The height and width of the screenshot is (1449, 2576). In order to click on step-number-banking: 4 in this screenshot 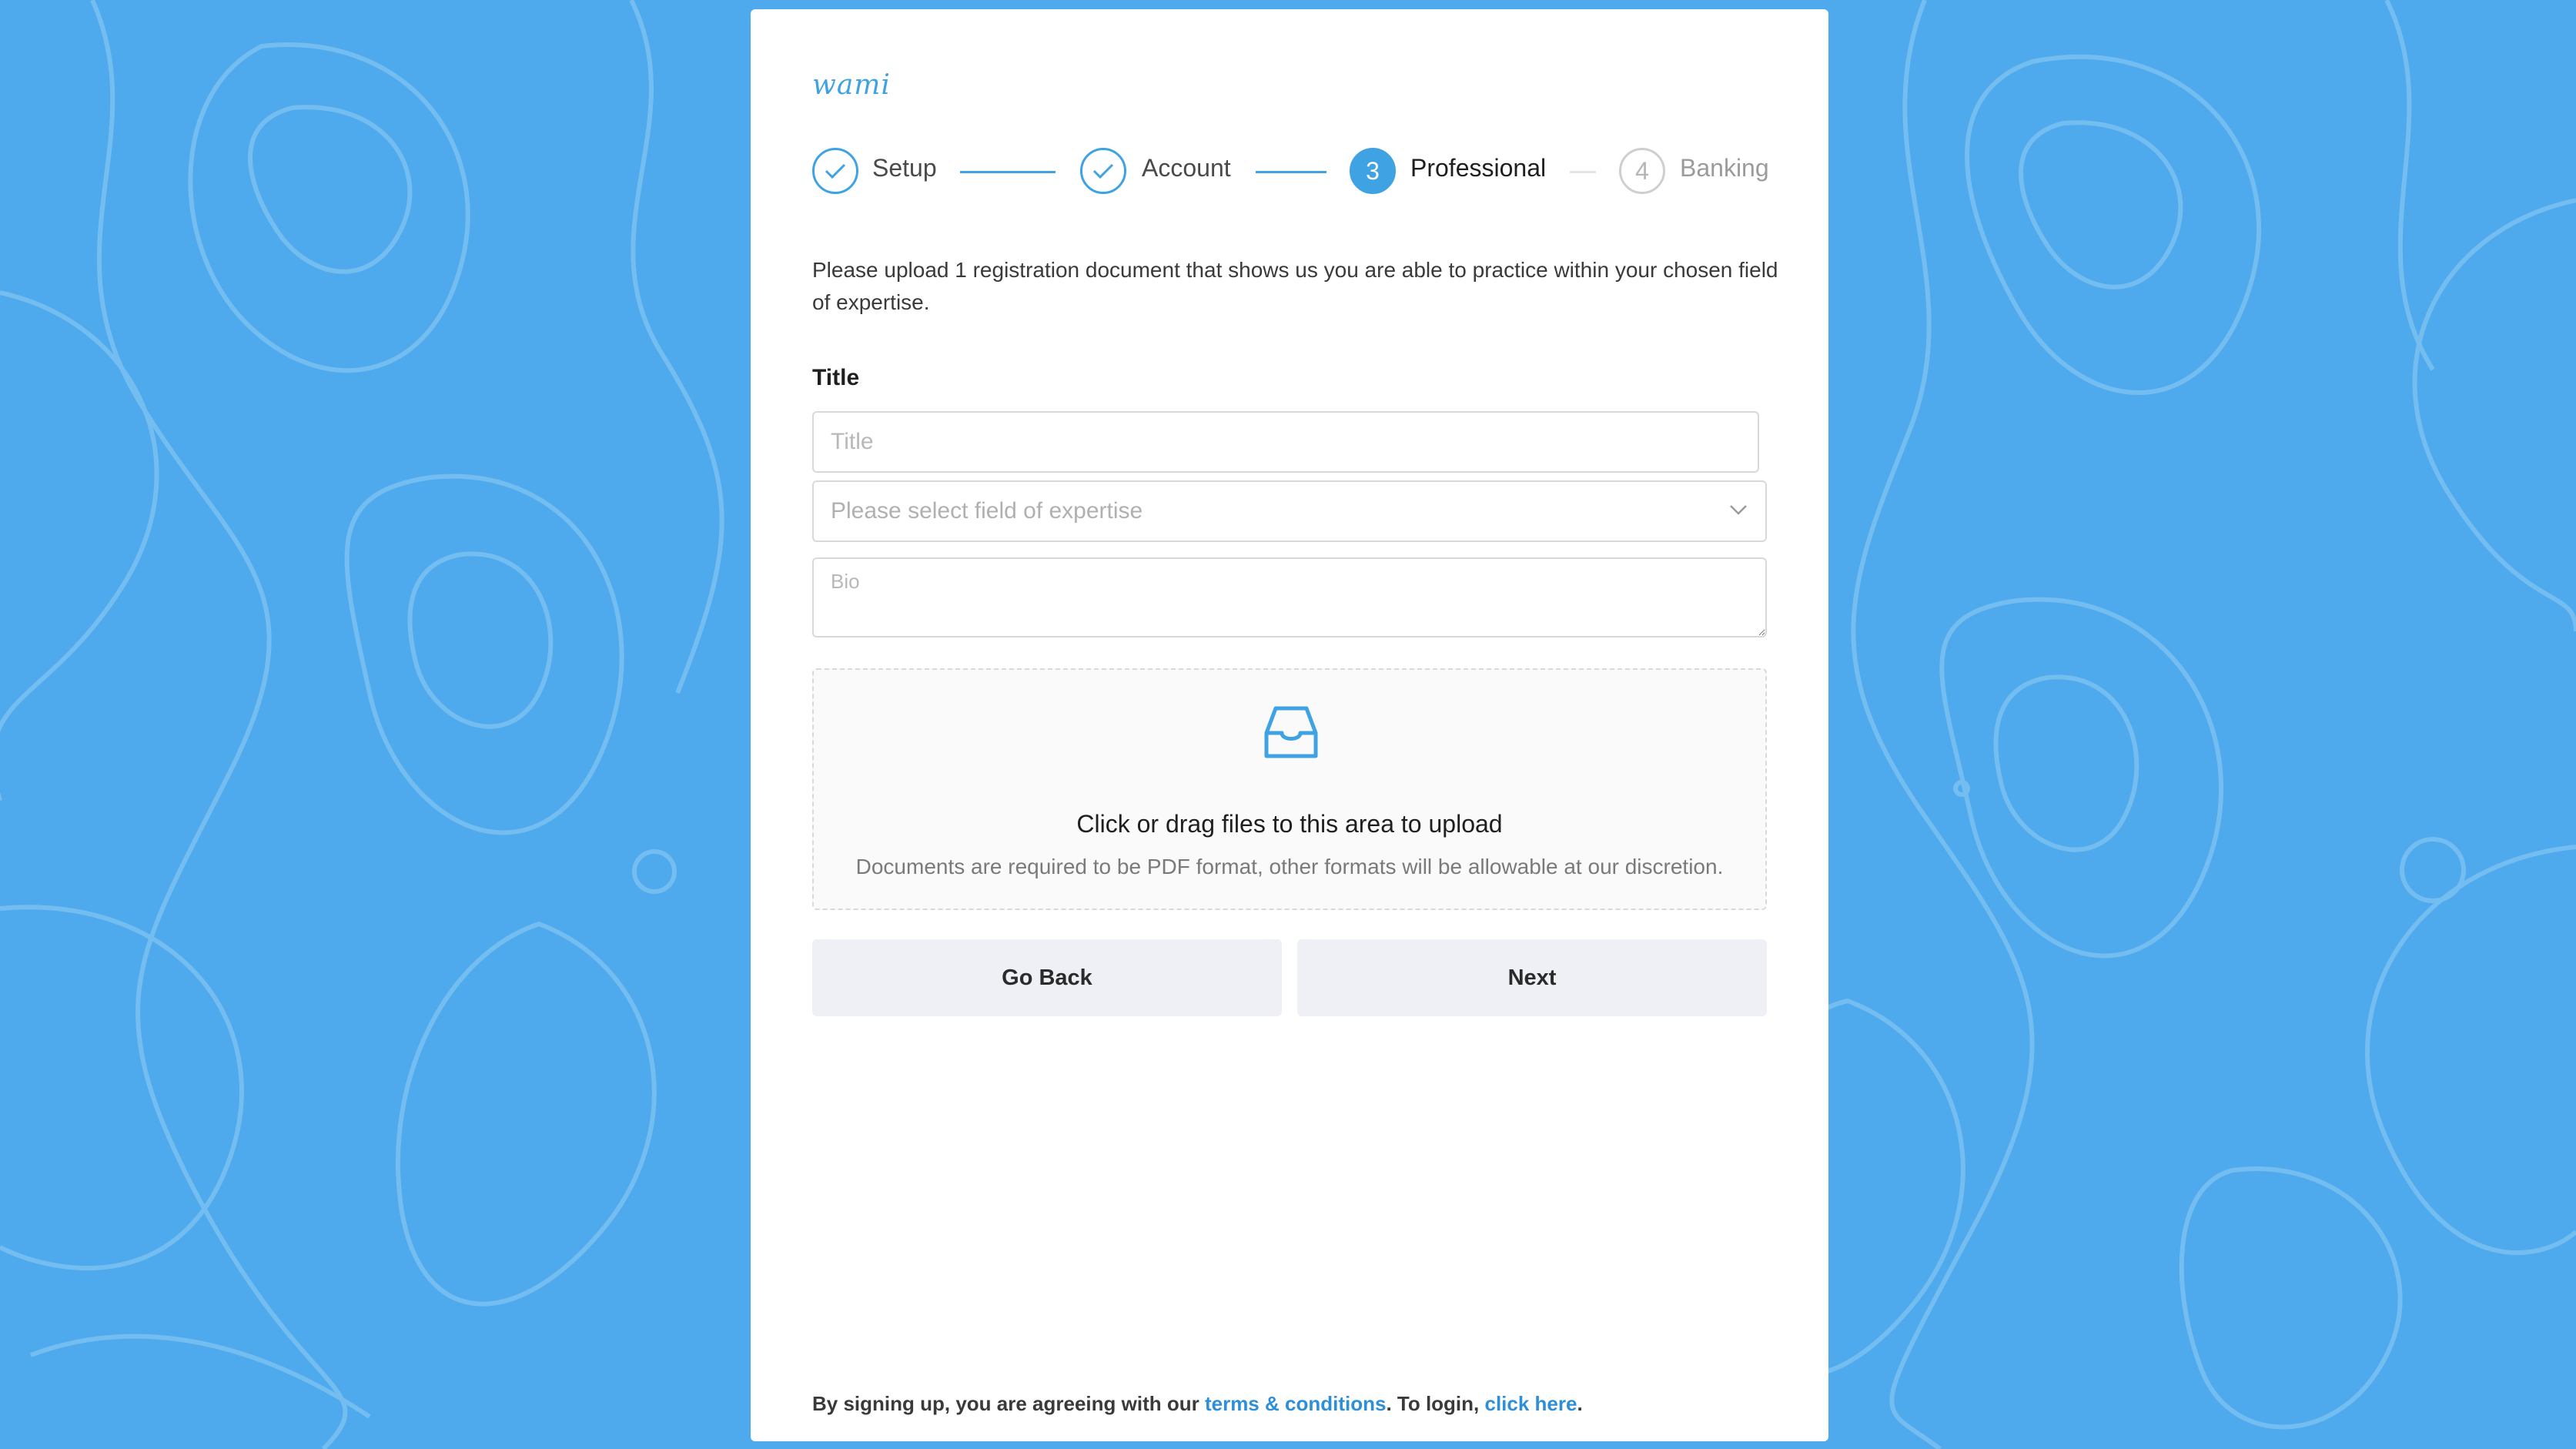, I will do `click(1642, 171)`.